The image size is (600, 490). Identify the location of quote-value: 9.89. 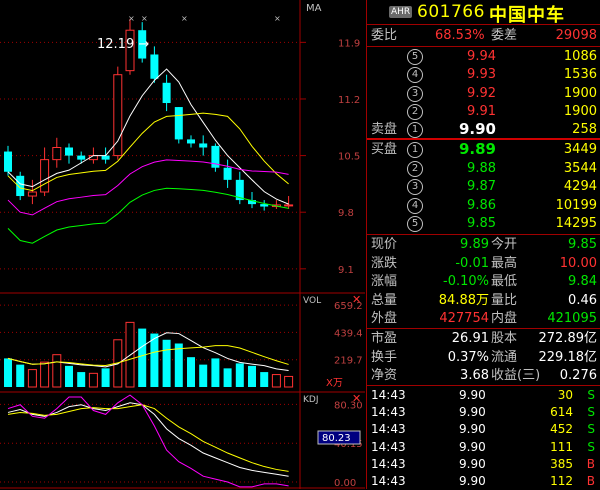
(474, 244).